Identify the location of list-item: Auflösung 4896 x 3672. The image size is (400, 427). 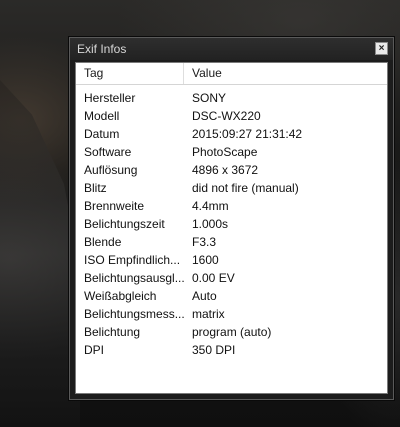
(231, 170).